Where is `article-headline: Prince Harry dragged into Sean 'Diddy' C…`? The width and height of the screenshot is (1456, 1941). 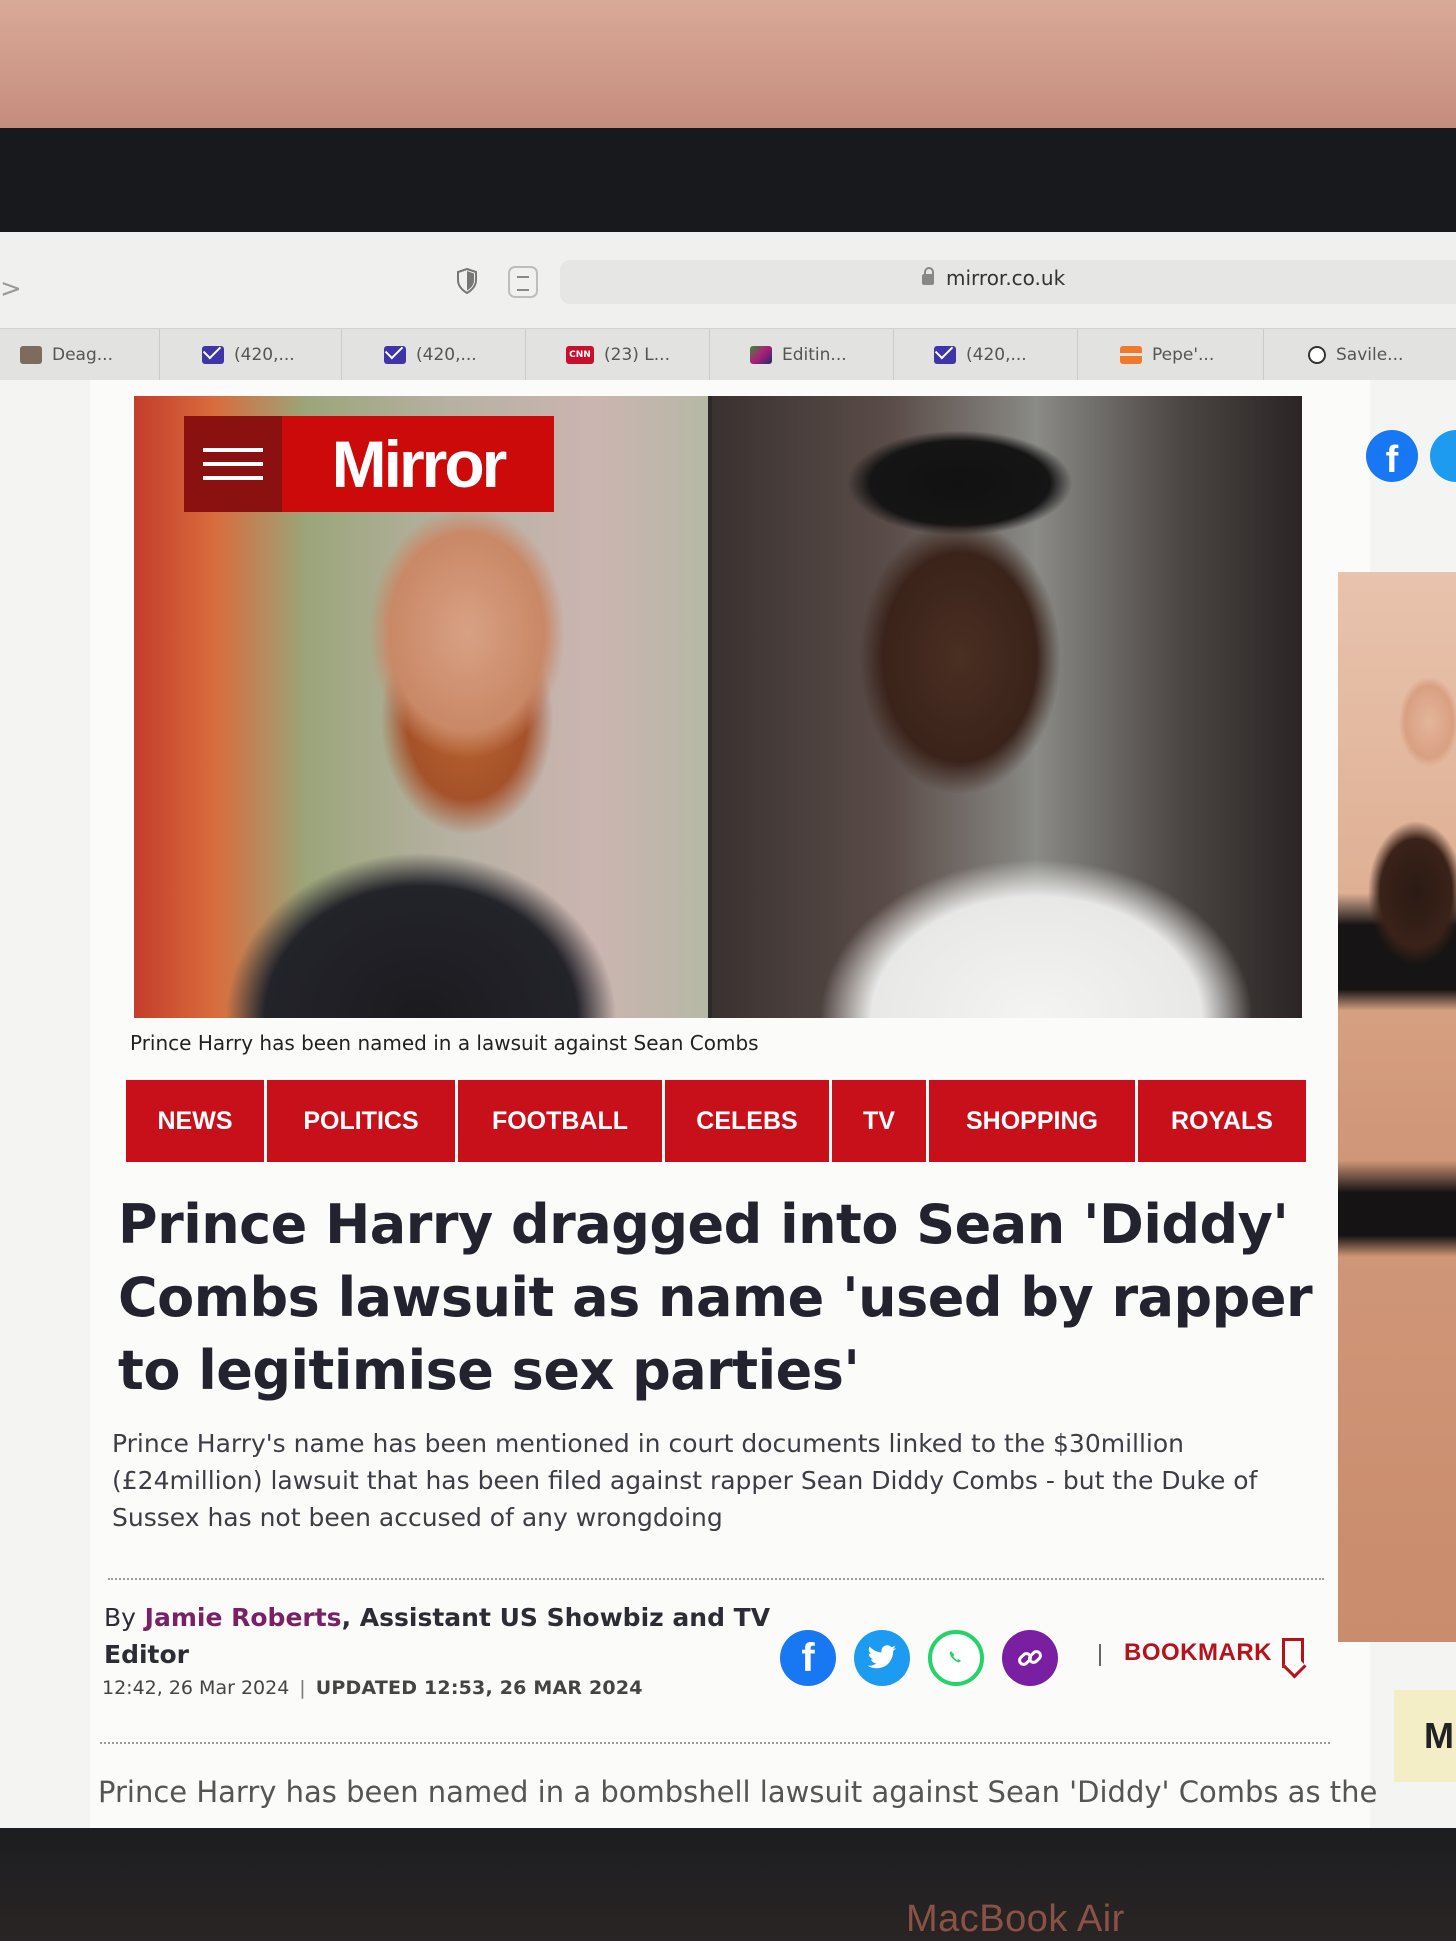
article-headline: Prince Harry dragged into Sean 'Diddy' C… is located at coordinates (715, 1297).